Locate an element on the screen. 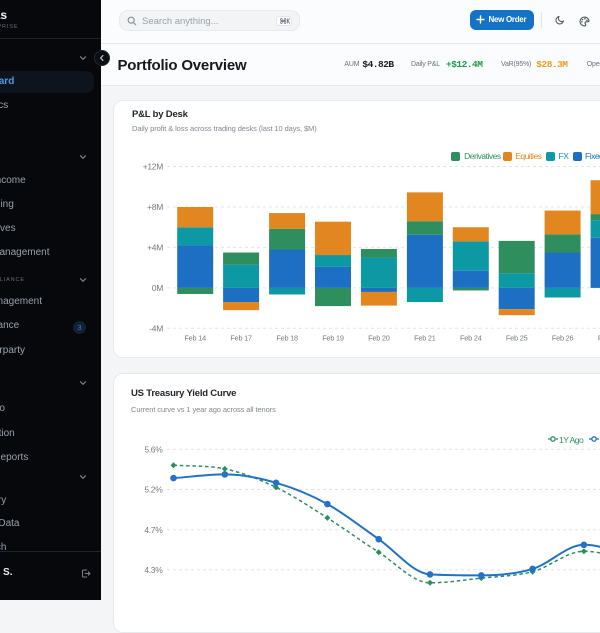  svg-text: 5.2% is located at coordinates (153, 490).